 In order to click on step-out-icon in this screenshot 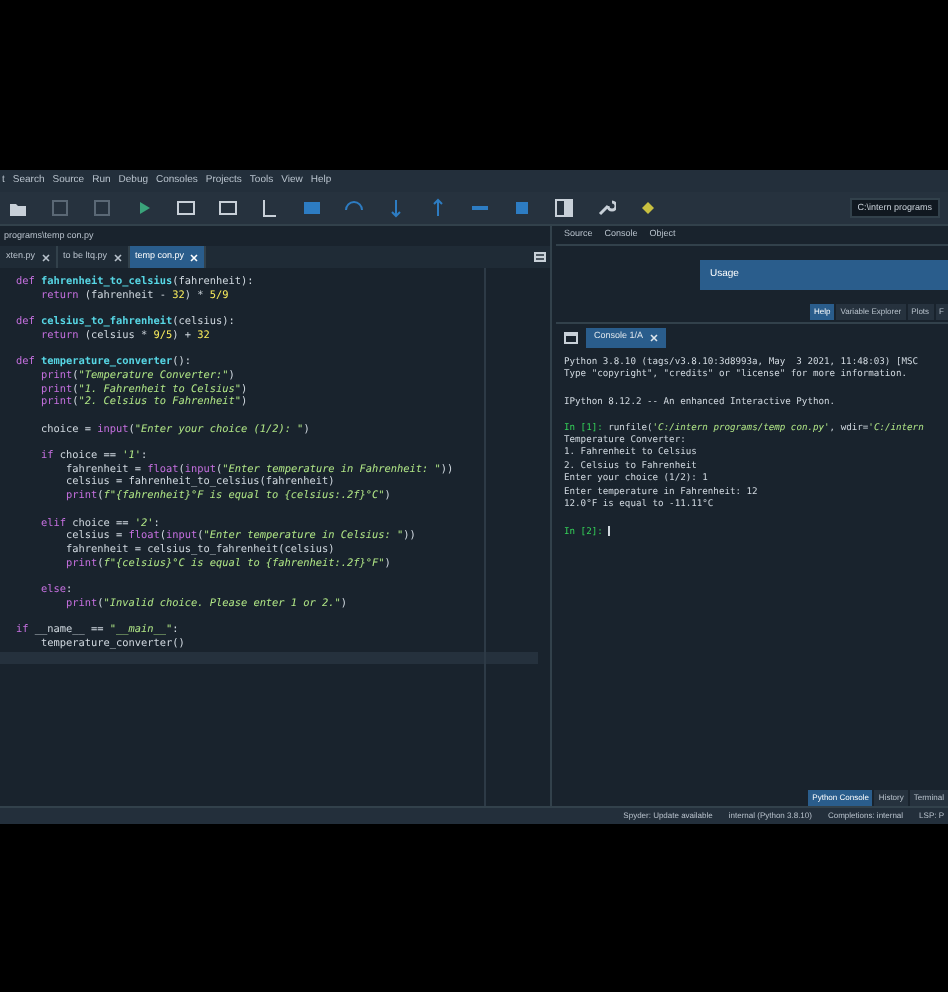, I will do `click(438, 208)`.